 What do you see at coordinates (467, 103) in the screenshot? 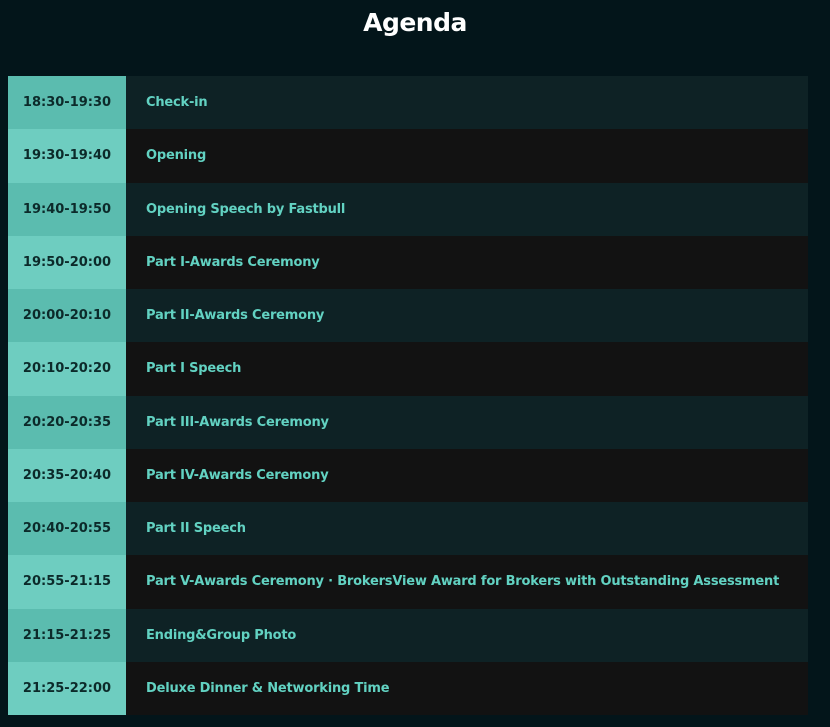
I see `agenda-event: Check-in` at bounding box center [467, 103].